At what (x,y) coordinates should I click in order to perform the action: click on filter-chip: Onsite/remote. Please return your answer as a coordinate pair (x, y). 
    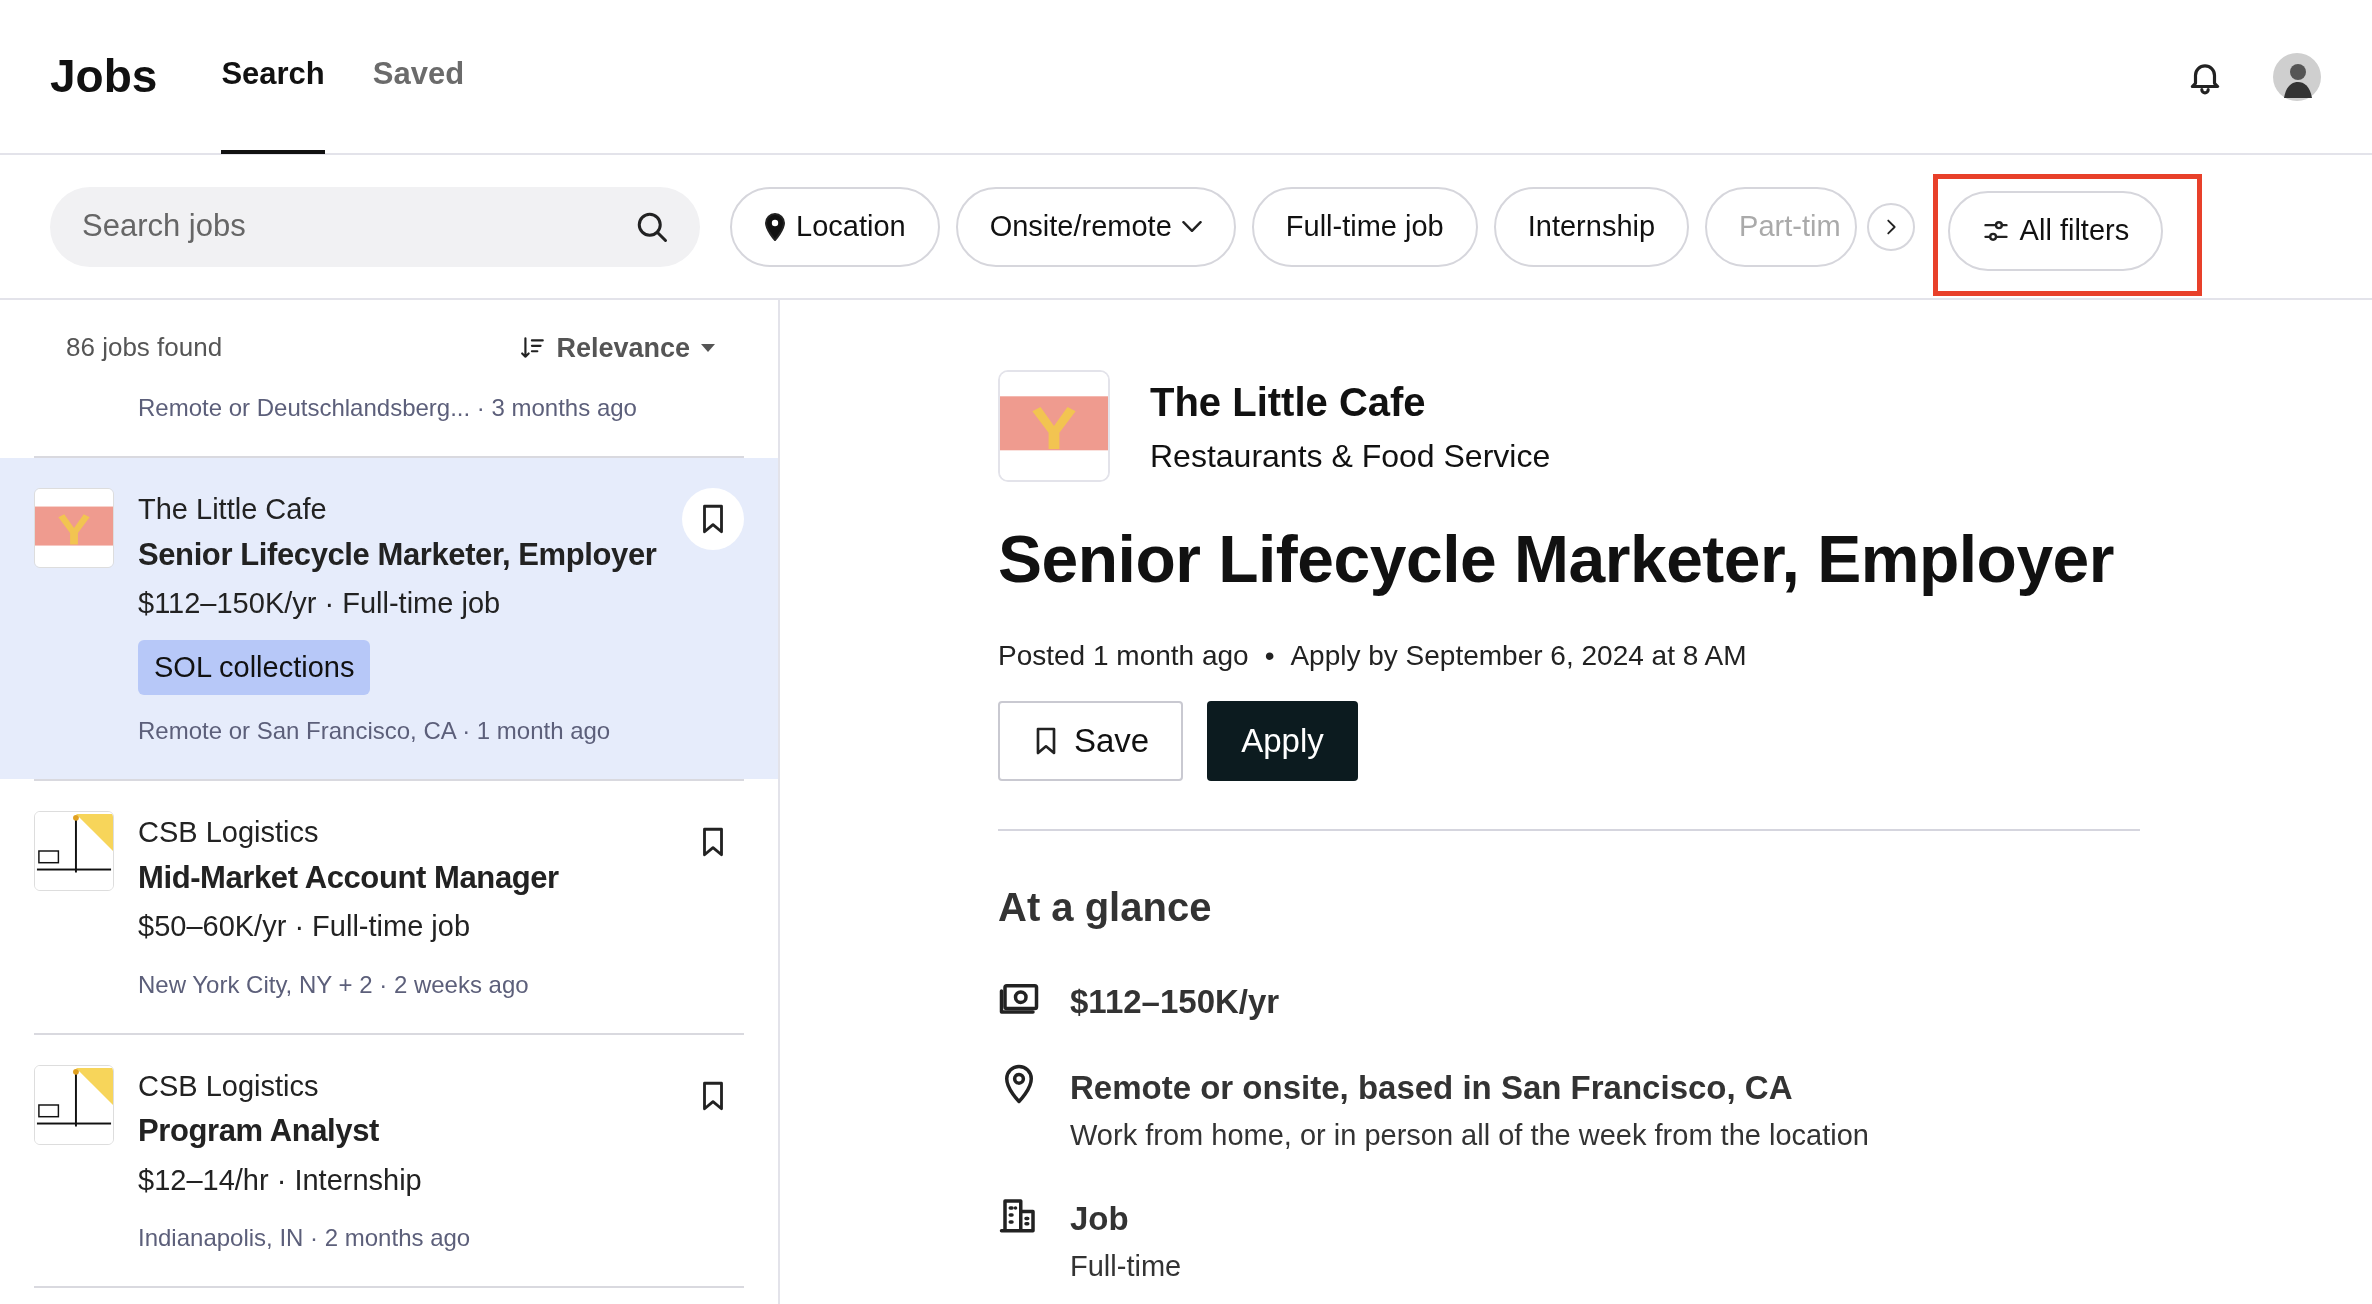
    Looking at the image, I should click on (1095, 226).